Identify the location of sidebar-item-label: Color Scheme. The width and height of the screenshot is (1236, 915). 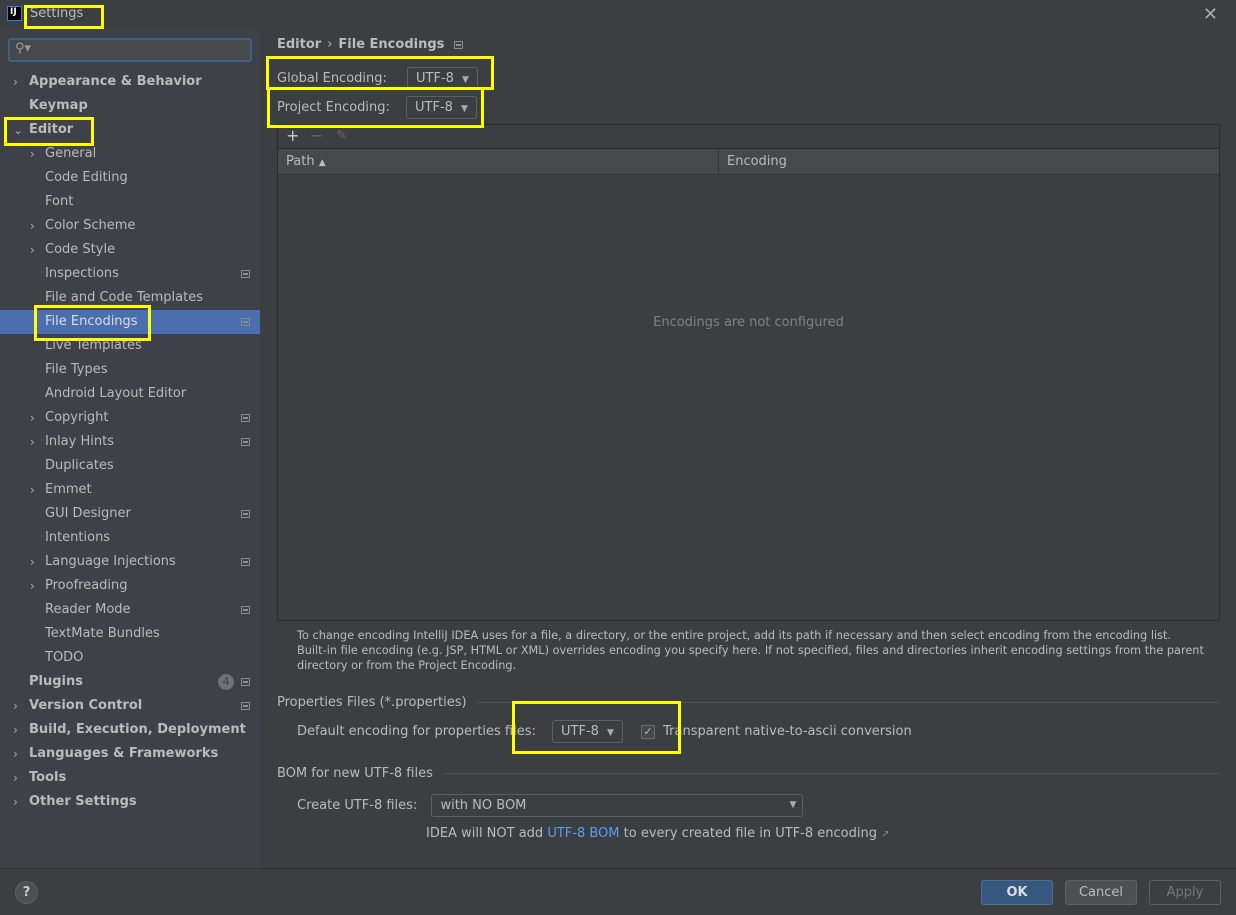
(90, 225).